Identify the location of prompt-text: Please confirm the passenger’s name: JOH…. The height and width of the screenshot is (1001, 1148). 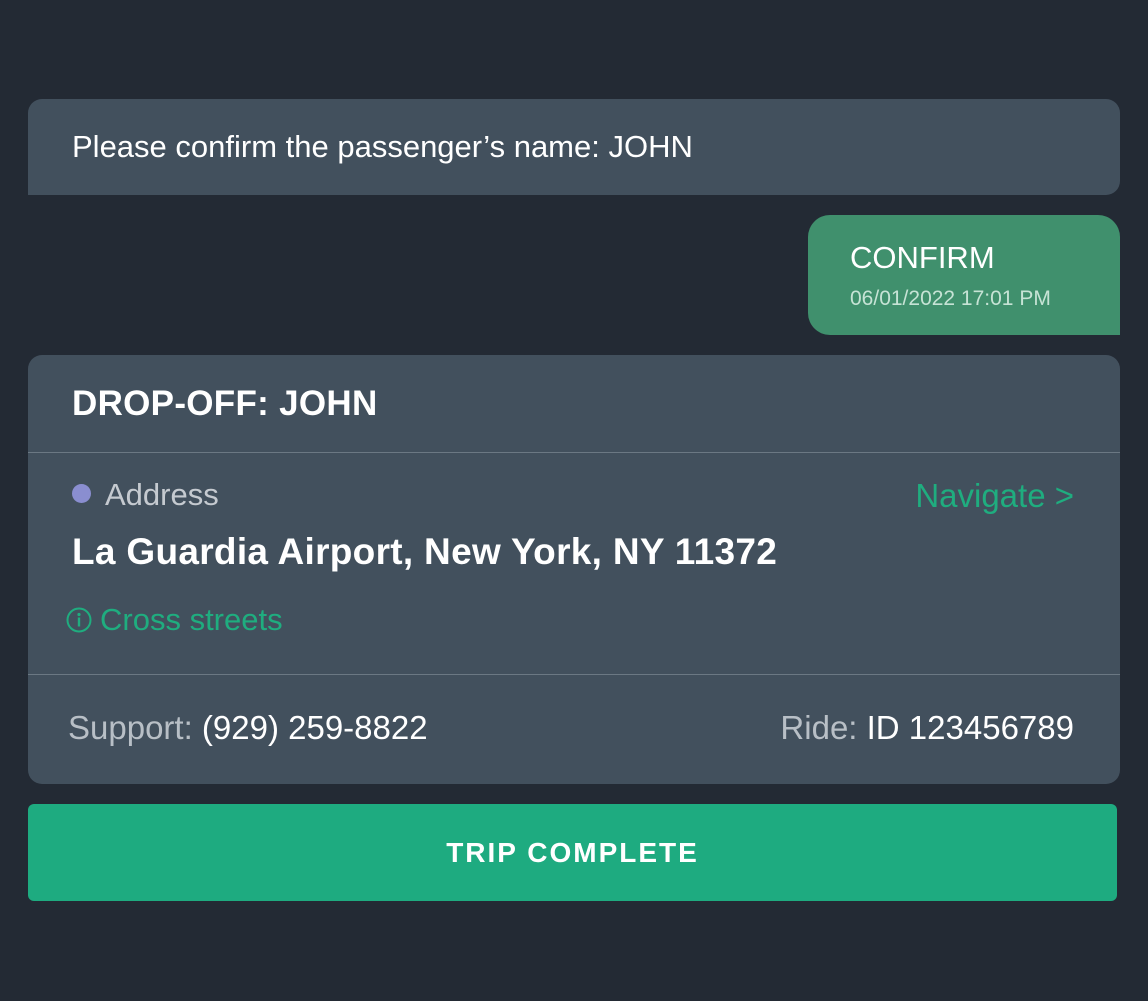
(382, 146).